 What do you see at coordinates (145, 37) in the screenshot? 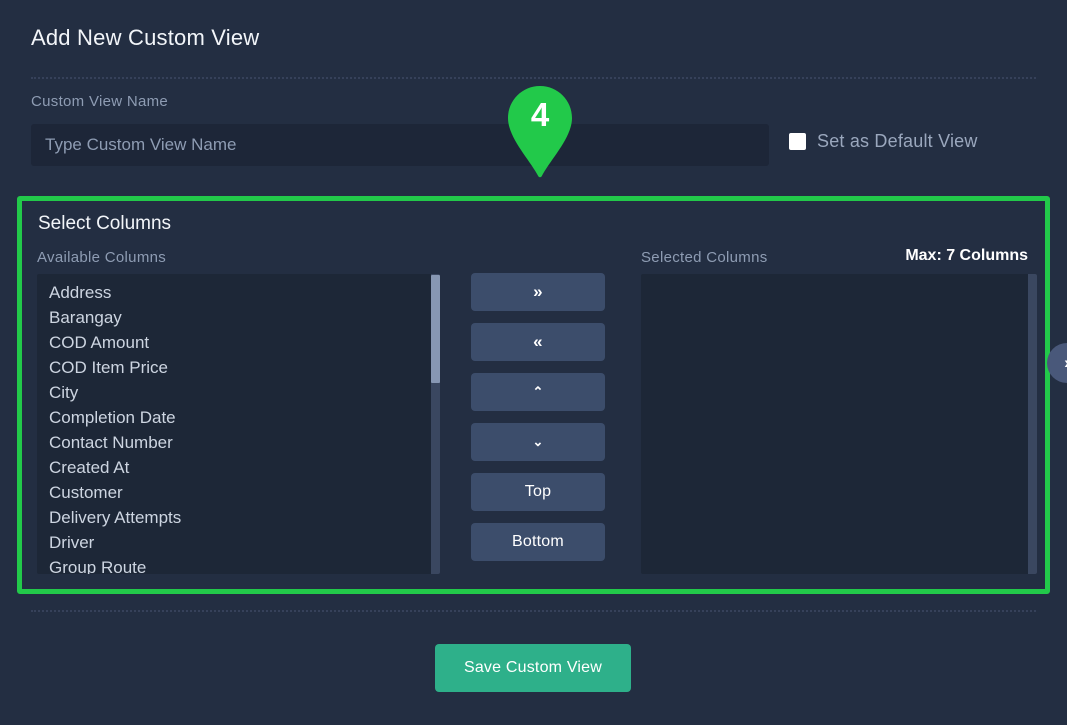
I see `page-title: Add New Custom View` at bounding box center [145, 37].